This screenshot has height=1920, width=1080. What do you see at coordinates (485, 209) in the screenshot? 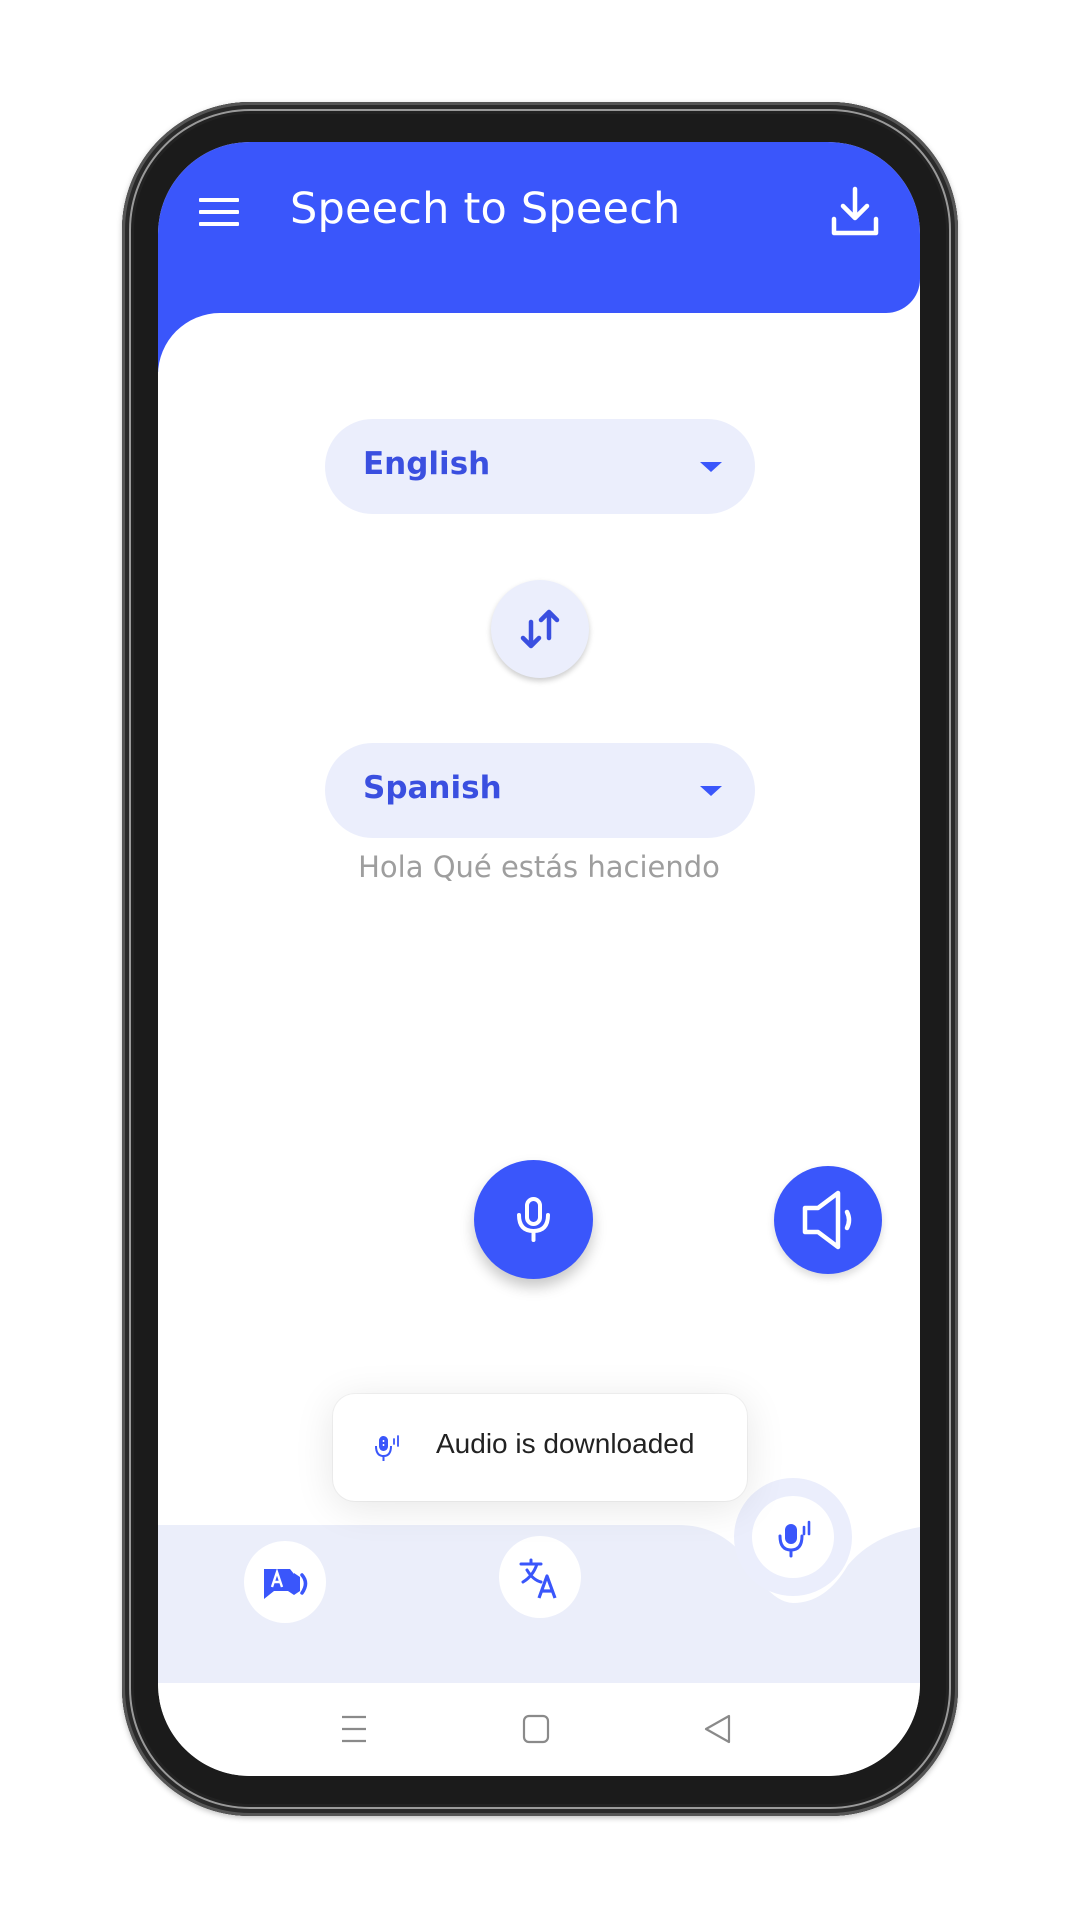
I see `page-title: Speech to Speech` at bounding box center [485, 209].